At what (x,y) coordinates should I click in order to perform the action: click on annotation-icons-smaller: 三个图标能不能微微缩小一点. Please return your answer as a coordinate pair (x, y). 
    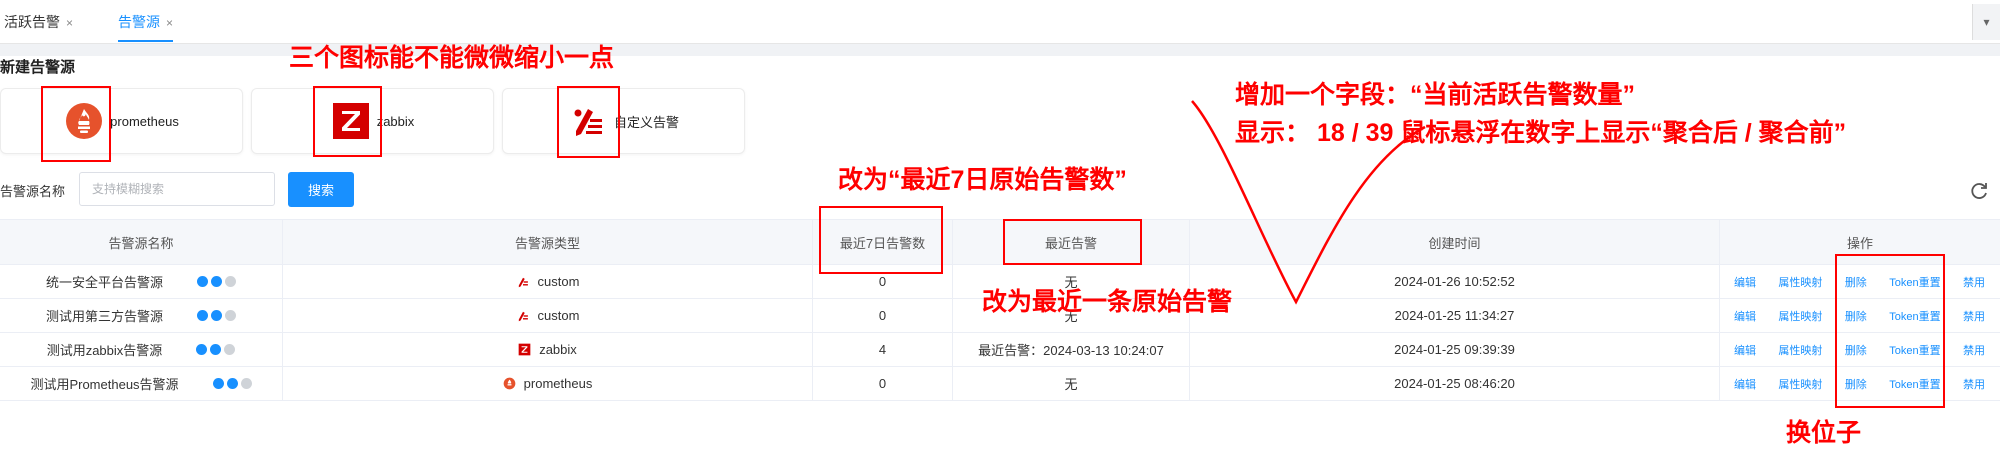
    Looking at the image, I should click on (452, 58).